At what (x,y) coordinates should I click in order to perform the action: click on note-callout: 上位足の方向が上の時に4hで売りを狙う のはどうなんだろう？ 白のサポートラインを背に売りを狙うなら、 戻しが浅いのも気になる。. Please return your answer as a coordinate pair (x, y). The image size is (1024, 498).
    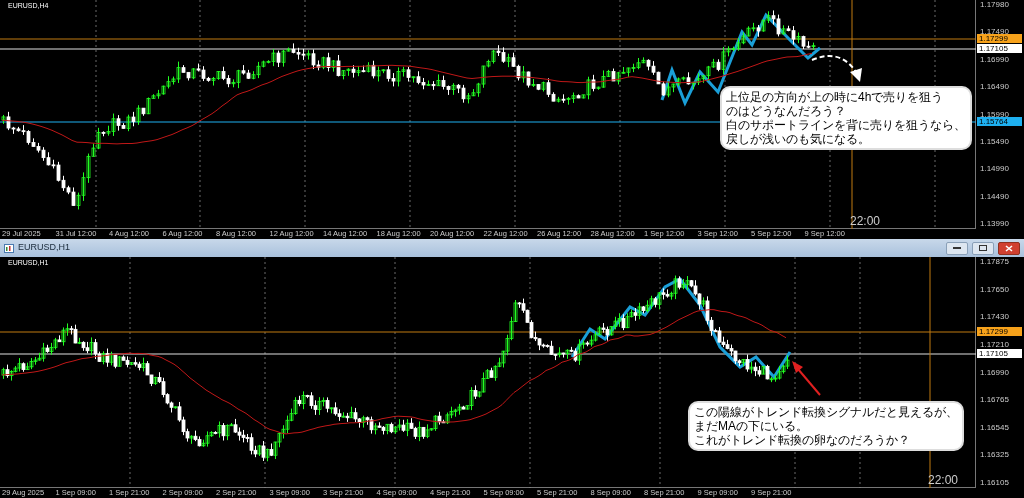
    Looking at the image, I should click on (846, 118).